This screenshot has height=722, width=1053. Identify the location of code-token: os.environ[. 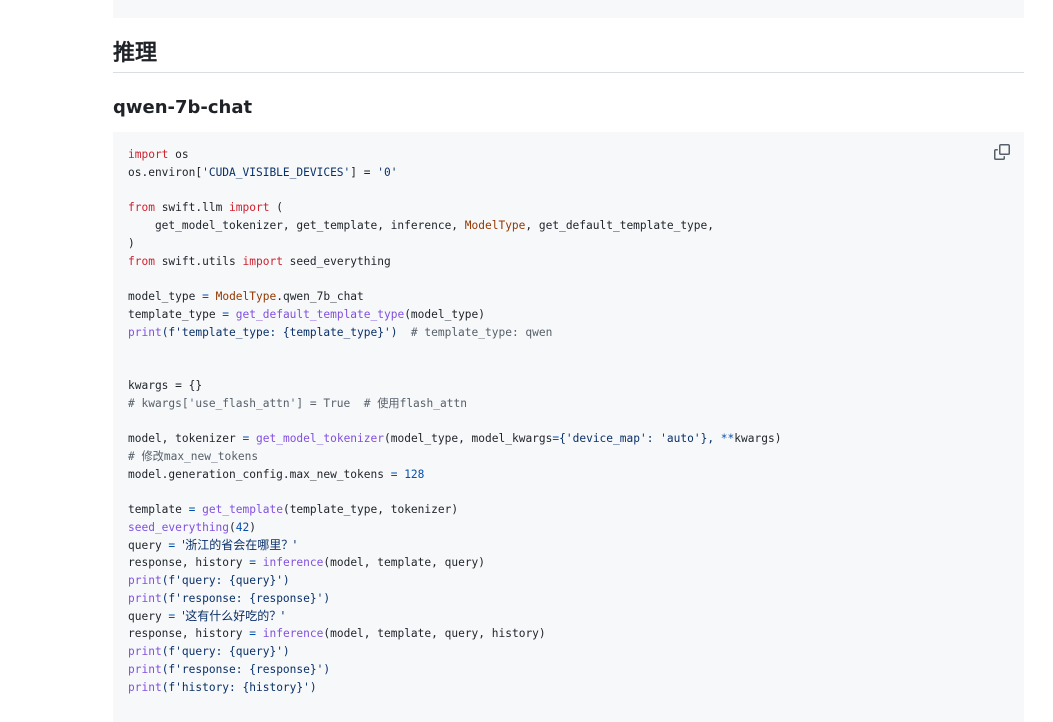
(165, 172).